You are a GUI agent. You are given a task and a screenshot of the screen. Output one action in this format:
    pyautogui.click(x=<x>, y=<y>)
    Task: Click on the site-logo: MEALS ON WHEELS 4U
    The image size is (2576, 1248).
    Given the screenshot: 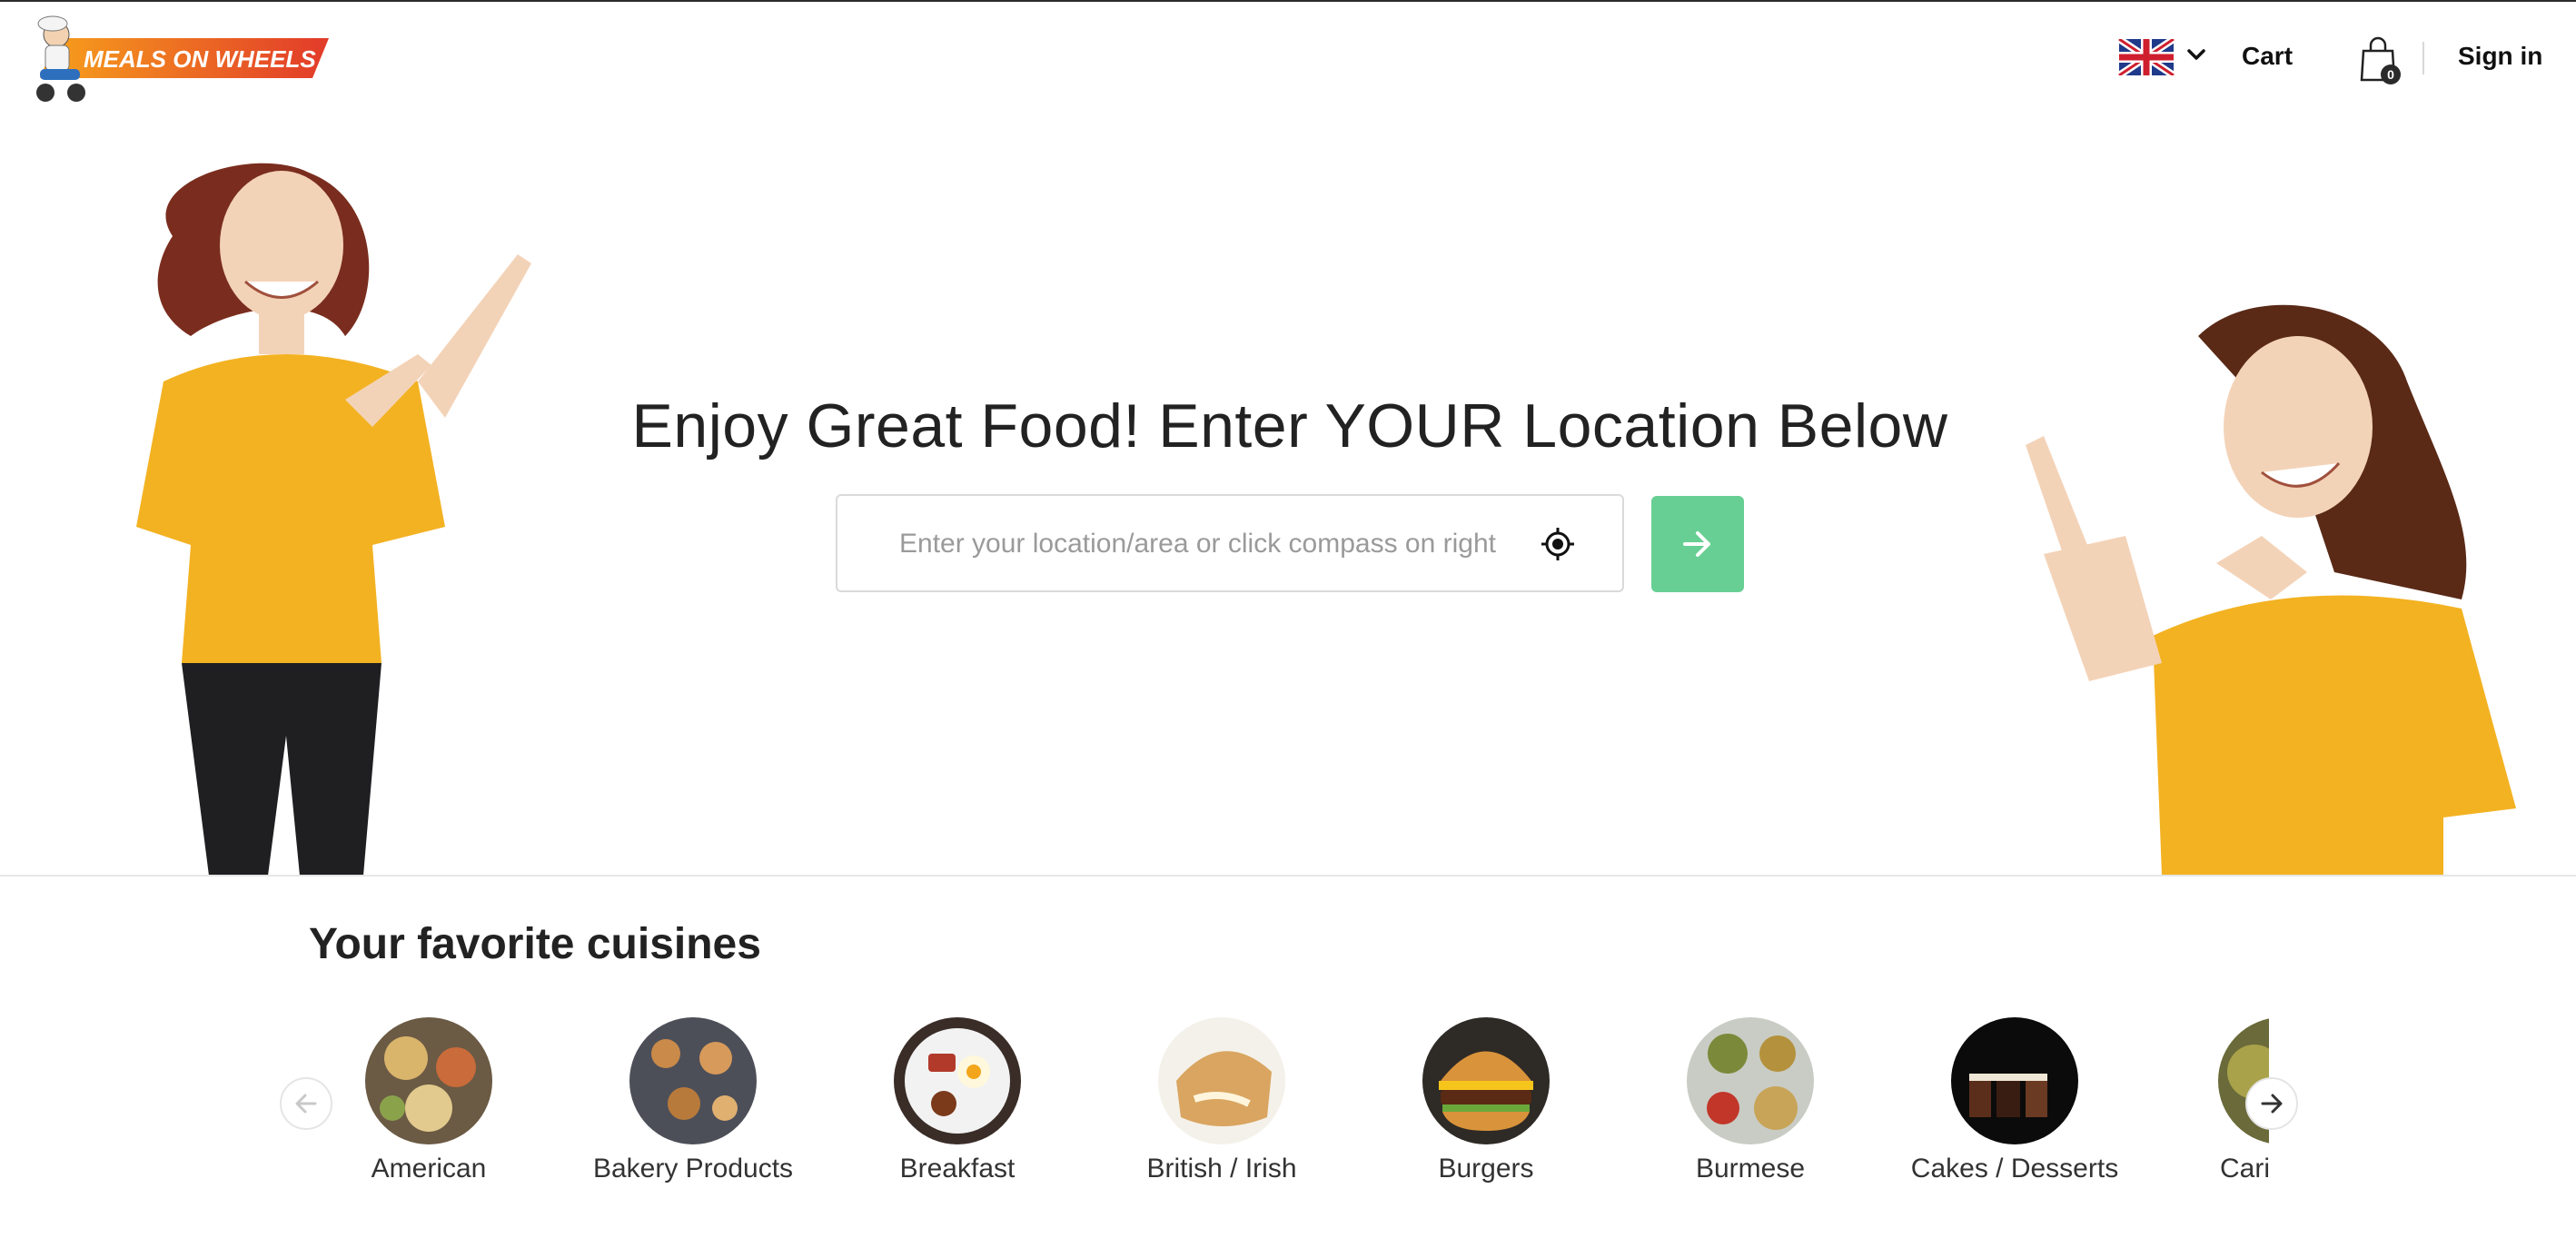 What is the action you would take?
    pyautogui.click(x=186, y=60)
    